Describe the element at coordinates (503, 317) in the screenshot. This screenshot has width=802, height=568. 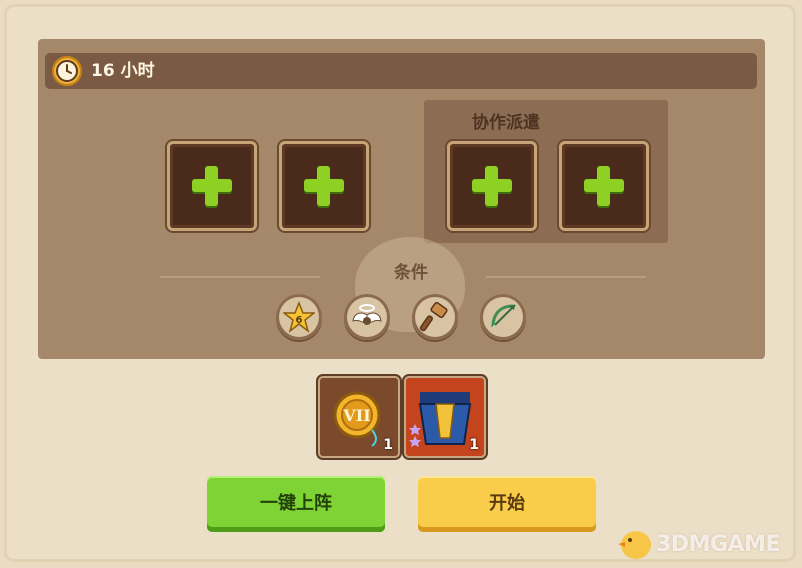
I see `bow-icon` at that location.